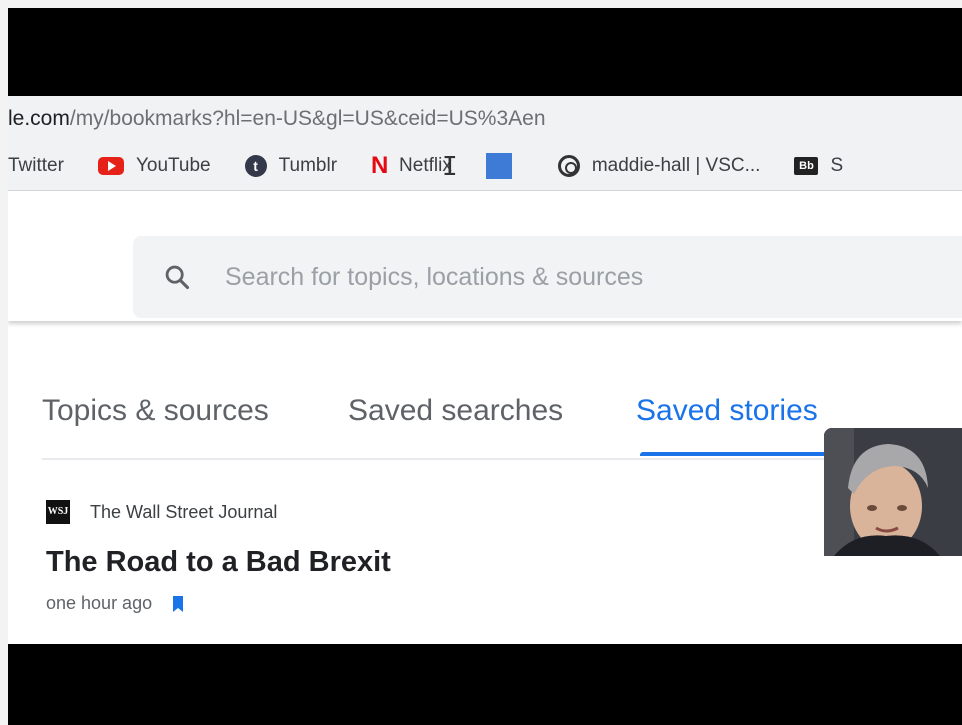 The image size is (962, 725). I want to click on bookmark-youtube: YouTube, so click(154, 166).